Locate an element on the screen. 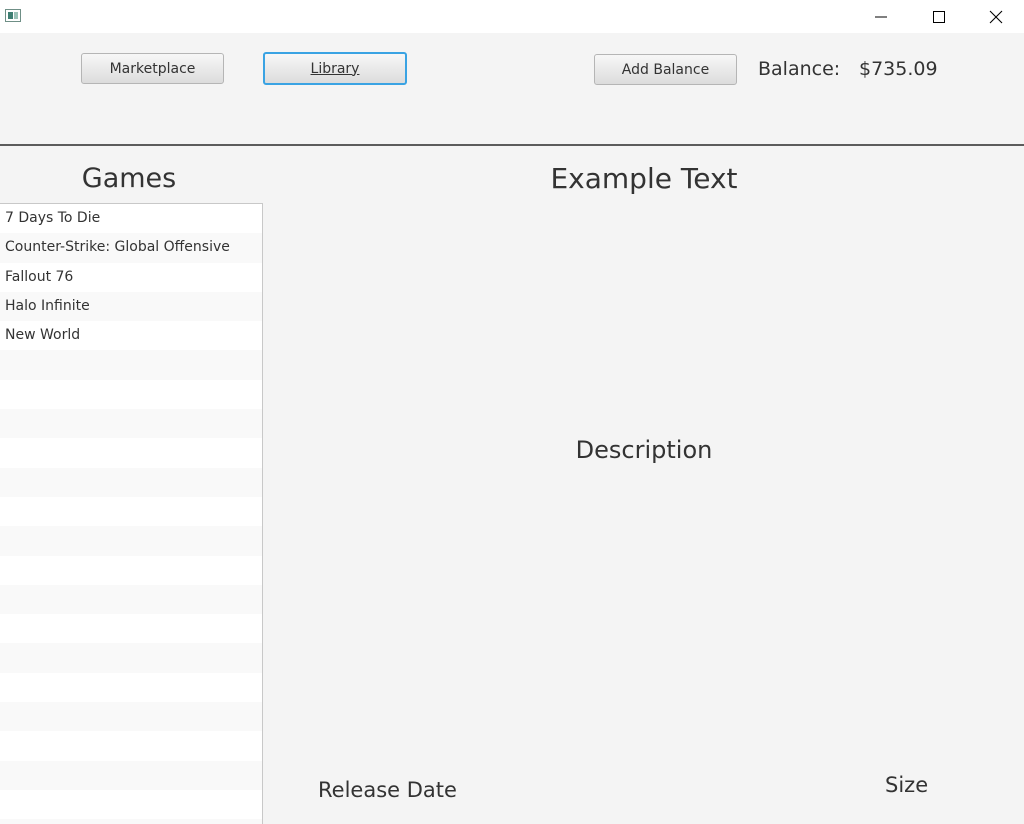  games-heading: Games is located at coordinates (129, 178).